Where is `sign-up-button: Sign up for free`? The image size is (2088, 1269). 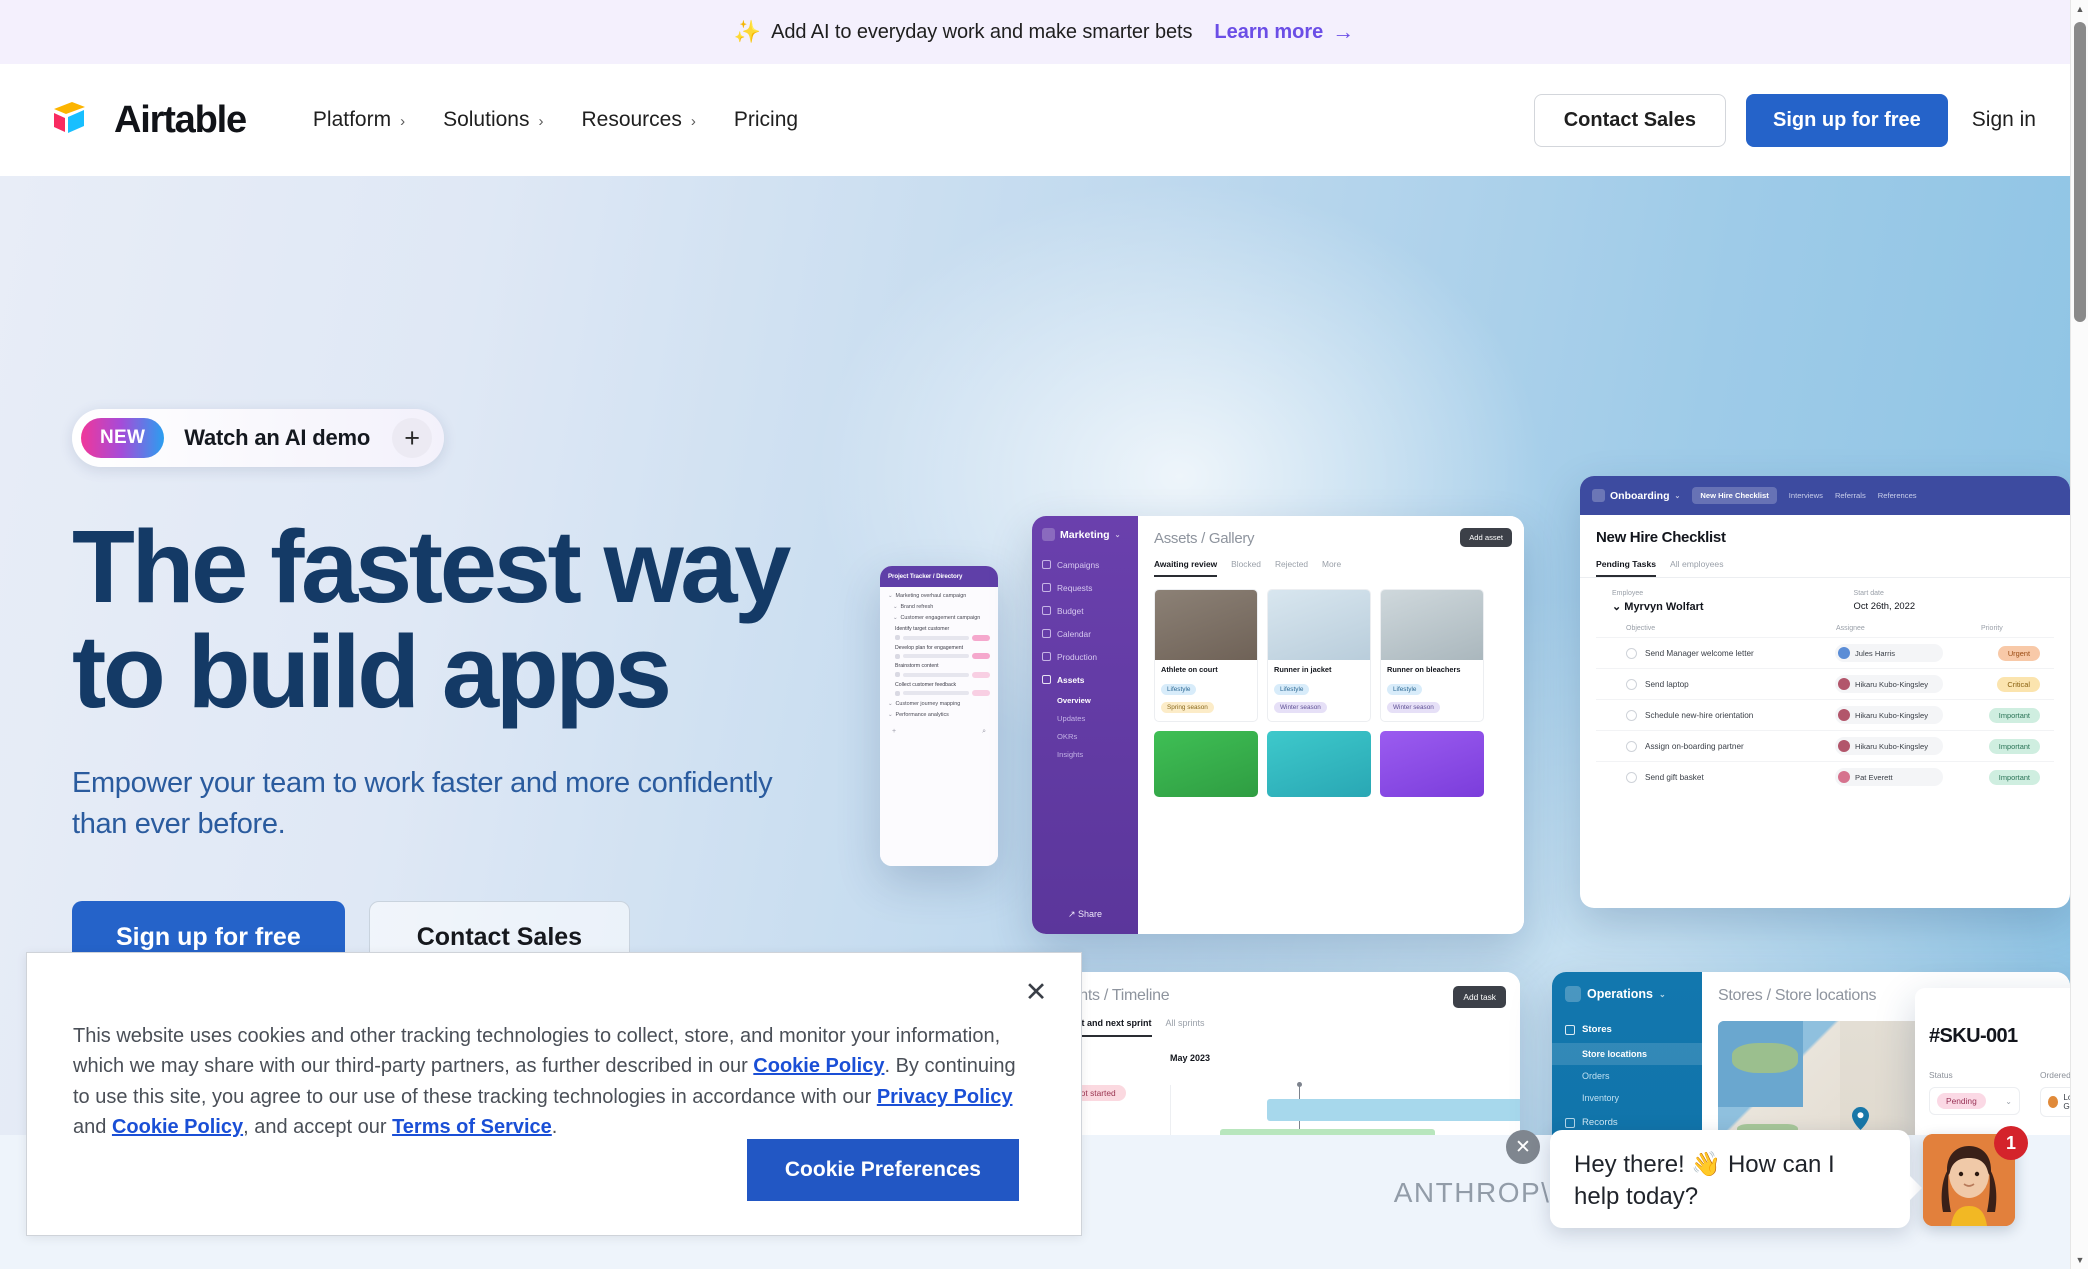
sign-up-button: Sign up for free is located at coordinates (1846, 120).